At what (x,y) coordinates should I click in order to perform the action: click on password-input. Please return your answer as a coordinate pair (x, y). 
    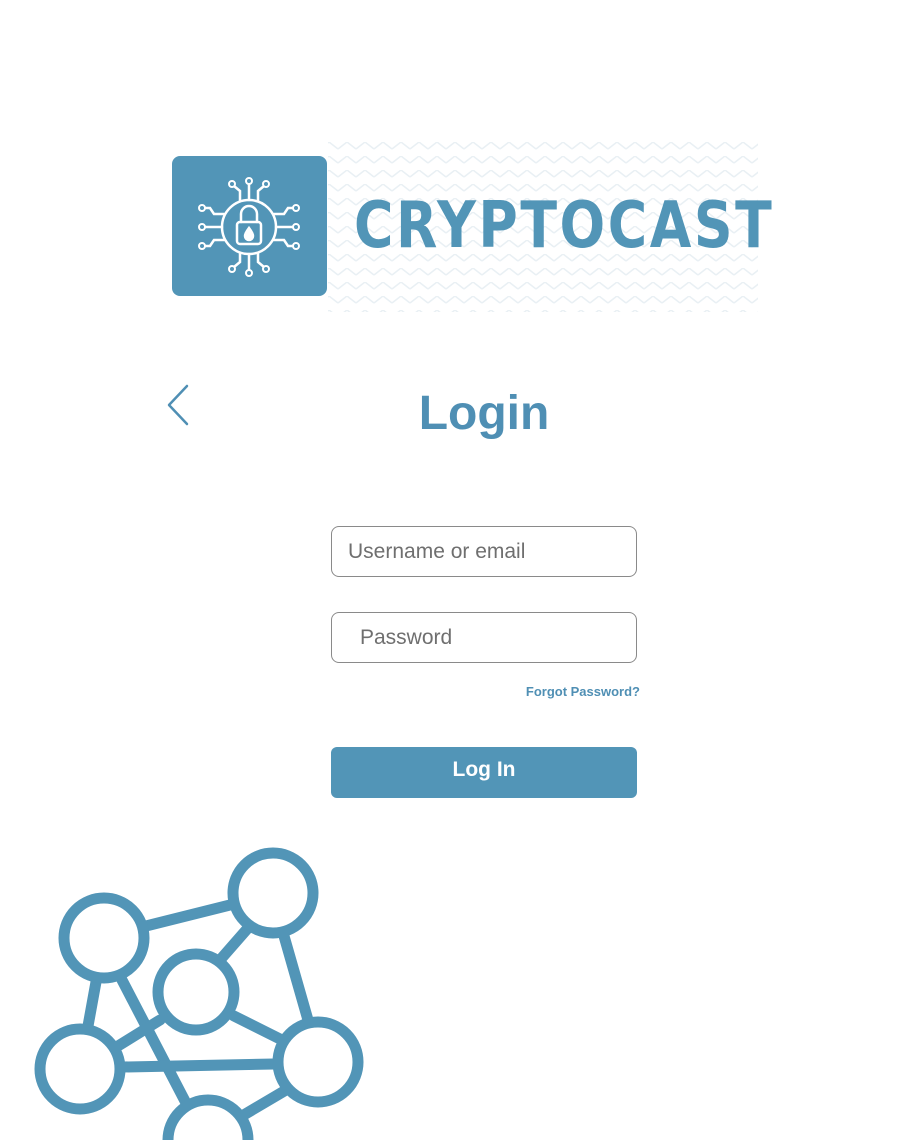
    Looking at the image, I should click on (484, 637).